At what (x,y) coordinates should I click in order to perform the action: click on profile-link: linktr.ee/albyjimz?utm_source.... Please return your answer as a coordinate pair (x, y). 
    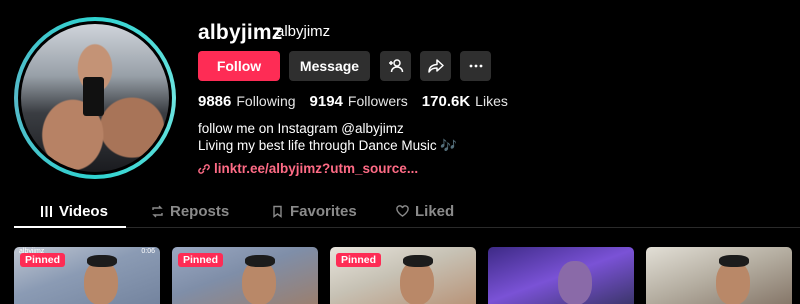
    Looking at the image, I should click on (308, 168).